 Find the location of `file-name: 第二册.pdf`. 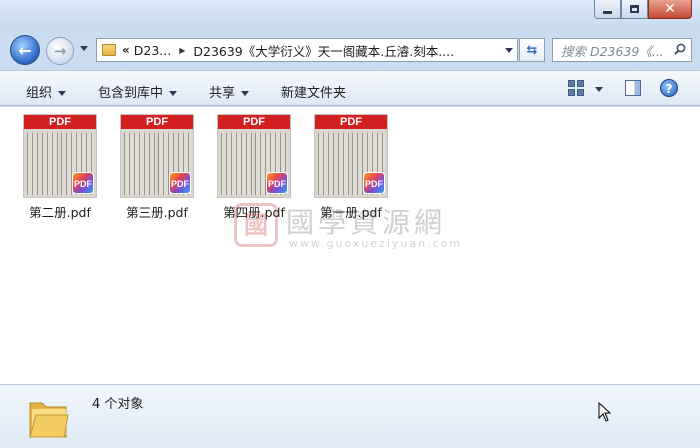

file-name: 第二册.pdf is located at coordinates (60, 212).